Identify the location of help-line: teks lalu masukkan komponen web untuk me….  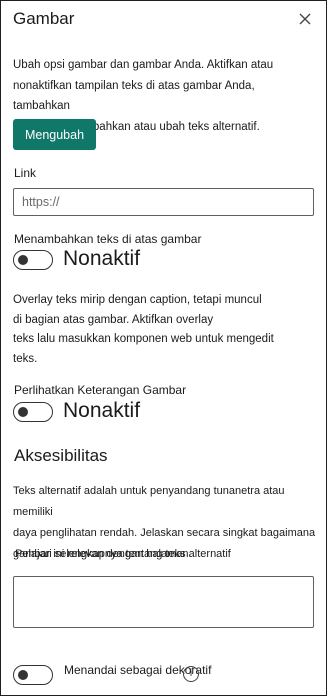
(143, 339).